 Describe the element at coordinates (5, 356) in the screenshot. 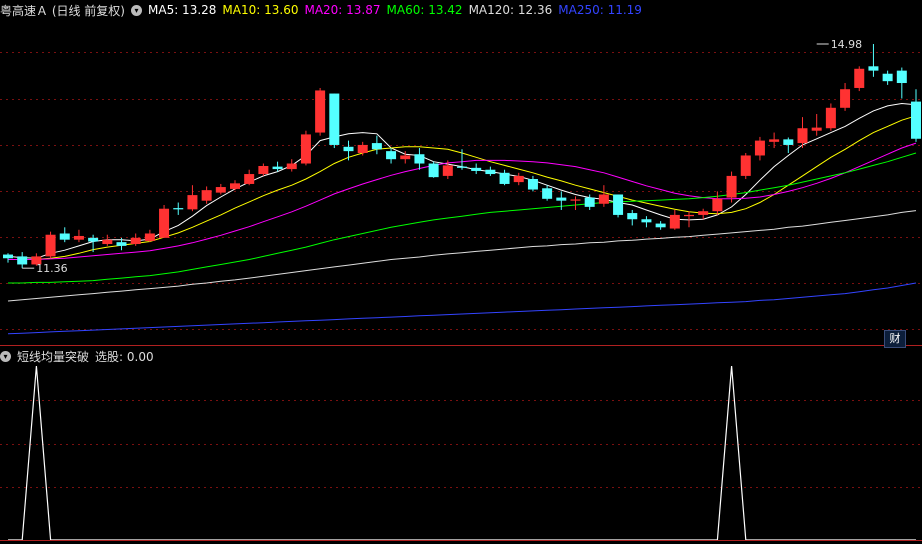

I see `indicator-dropdown-icon: ▾` at that location.